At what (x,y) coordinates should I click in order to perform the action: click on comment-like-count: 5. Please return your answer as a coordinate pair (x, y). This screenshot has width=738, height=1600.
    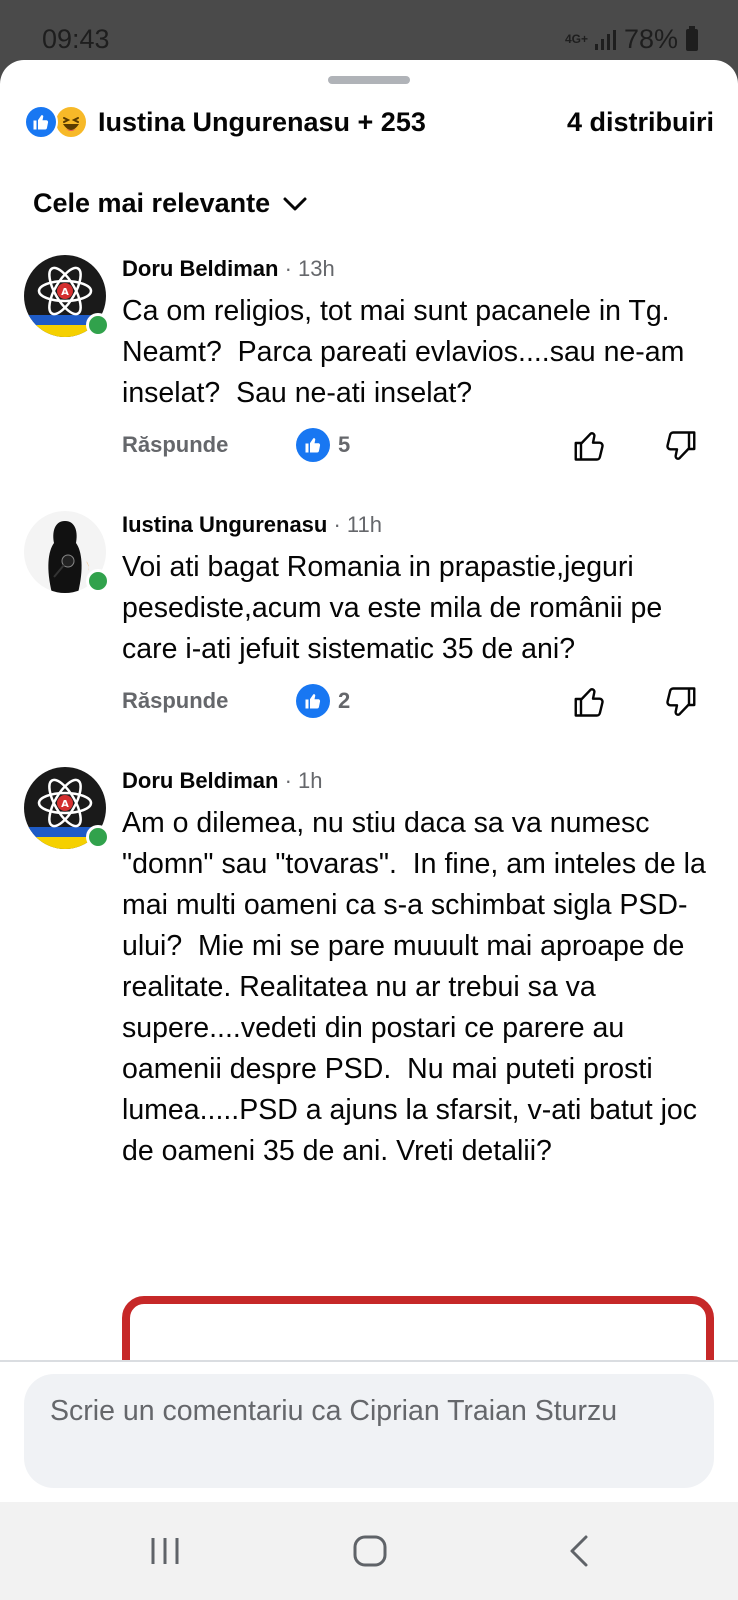
    Looking at the image, I should click on (323, 445).